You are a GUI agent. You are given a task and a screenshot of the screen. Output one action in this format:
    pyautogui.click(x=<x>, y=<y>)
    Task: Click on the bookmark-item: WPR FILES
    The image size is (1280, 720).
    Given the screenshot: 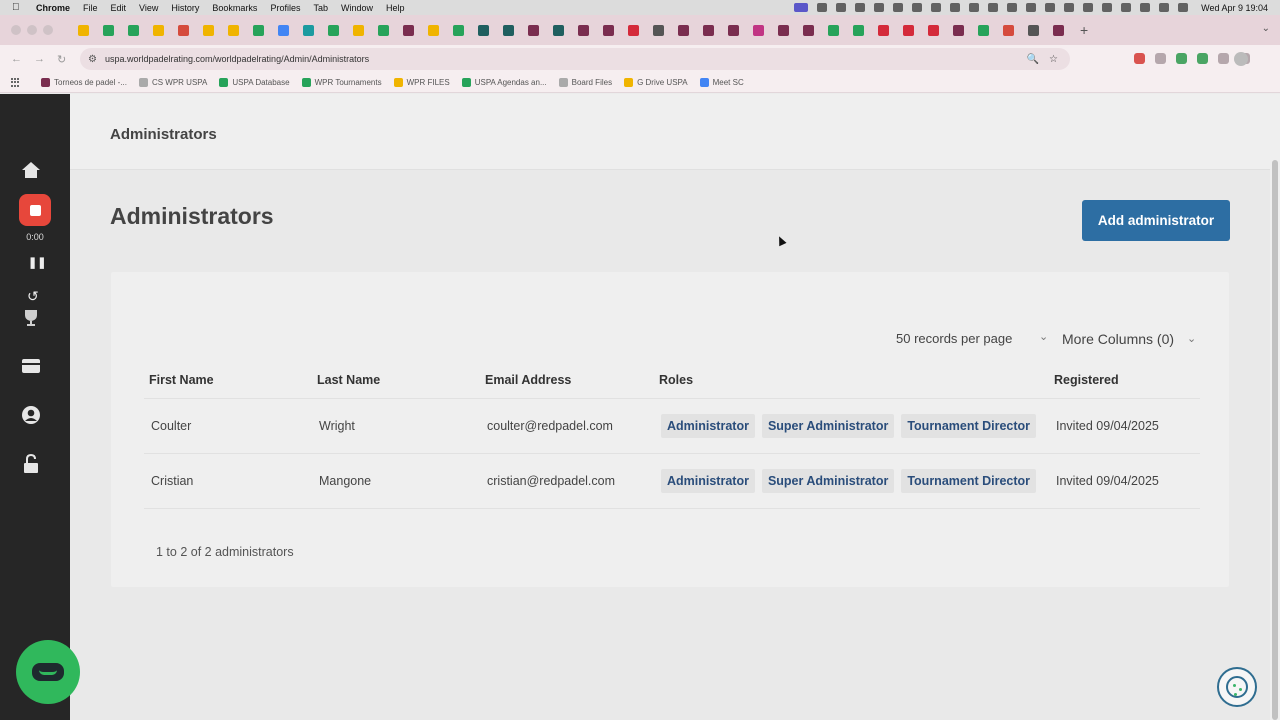 What is the action you would take?
    pyautogui.click(x=421, y=82)
    